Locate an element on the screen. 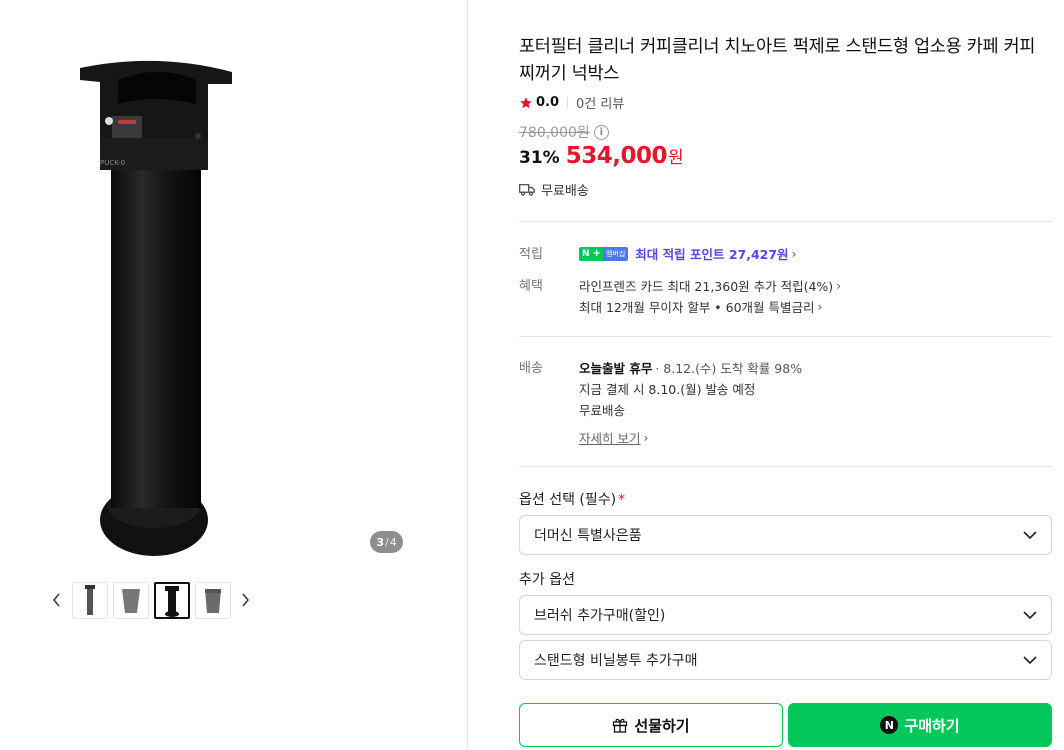  thumbnail-prev-button is located at coordinates (56, 600).